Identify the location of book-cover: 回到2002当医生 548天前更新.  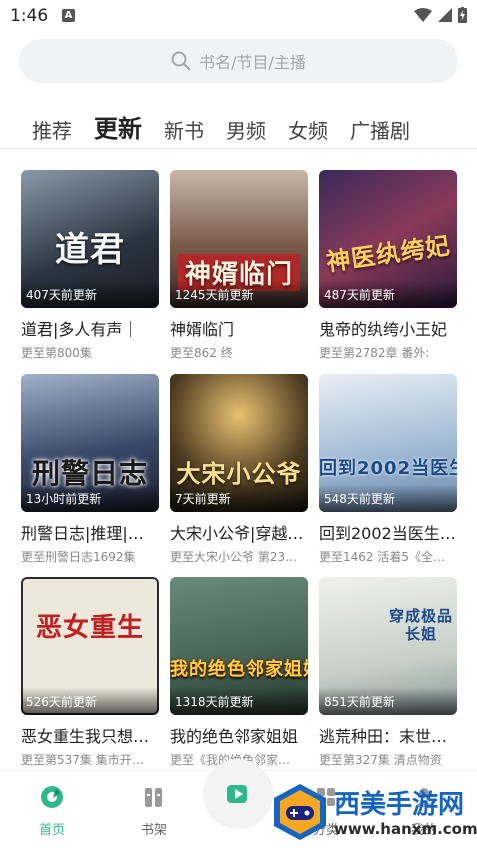
(388, 443).